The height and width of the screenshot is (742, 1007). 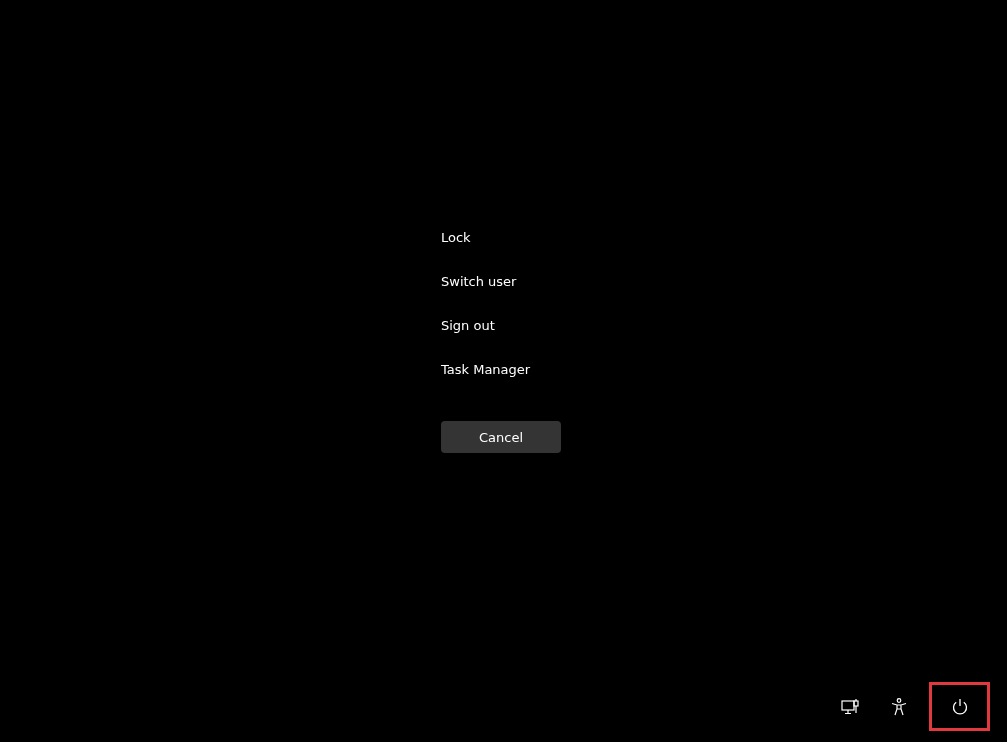 I want to click on network-icon, so click(x=849, y=706).